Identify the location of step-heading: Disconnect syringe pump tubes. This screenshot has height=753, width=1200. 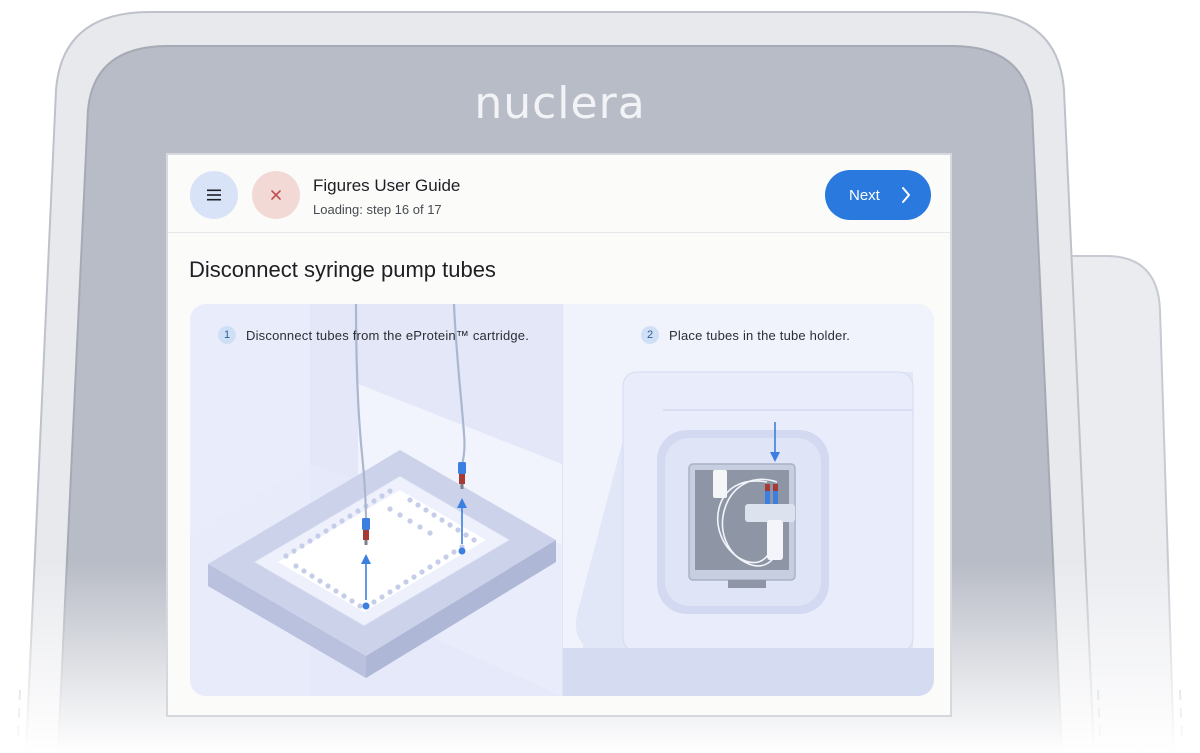
(342, 269).